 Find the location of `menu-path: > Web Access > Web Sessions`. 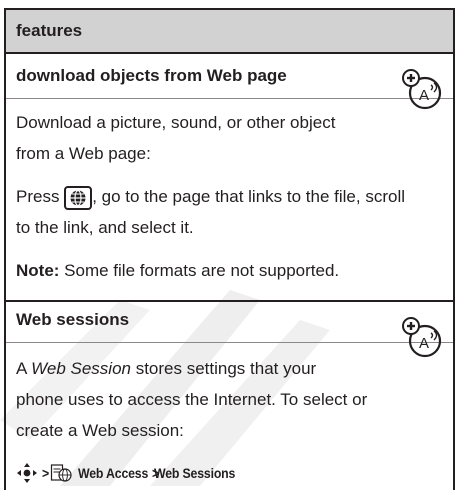

menu-path: > Web Access > Web Sessions is located at coordinates (229, 465).